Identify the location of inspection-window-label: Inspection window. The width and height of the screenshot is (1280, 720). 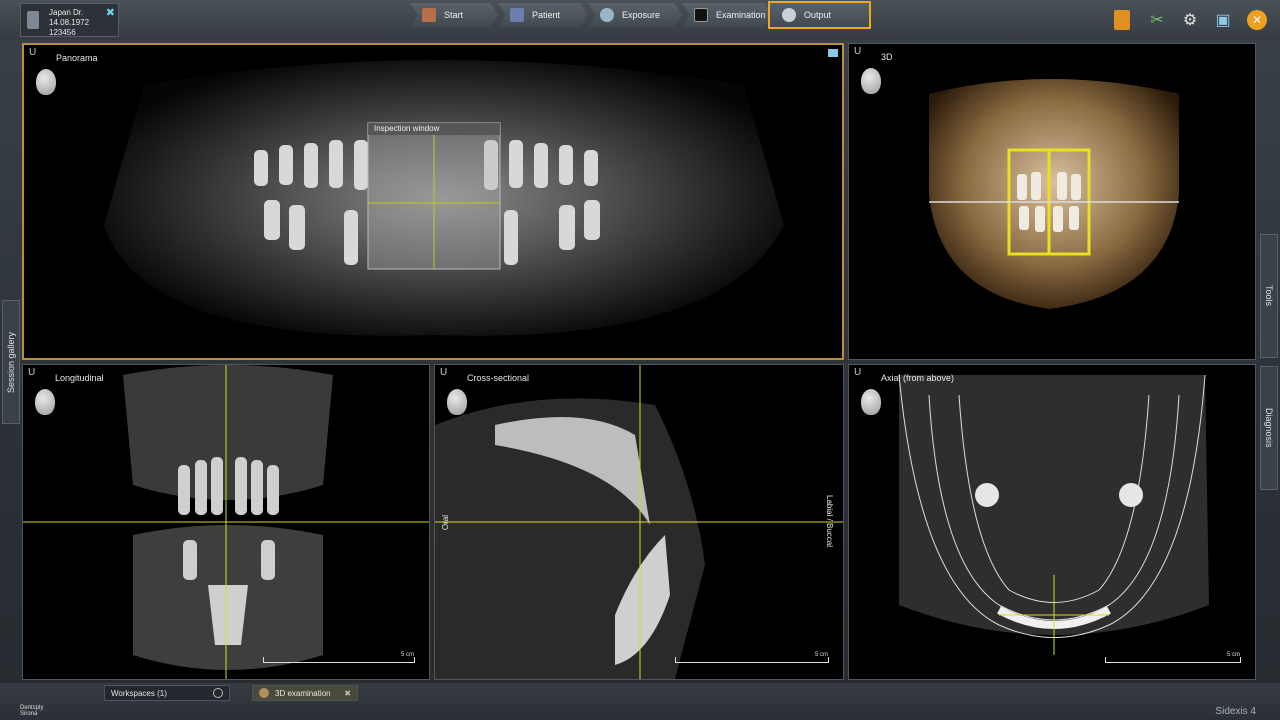
(407, 128).